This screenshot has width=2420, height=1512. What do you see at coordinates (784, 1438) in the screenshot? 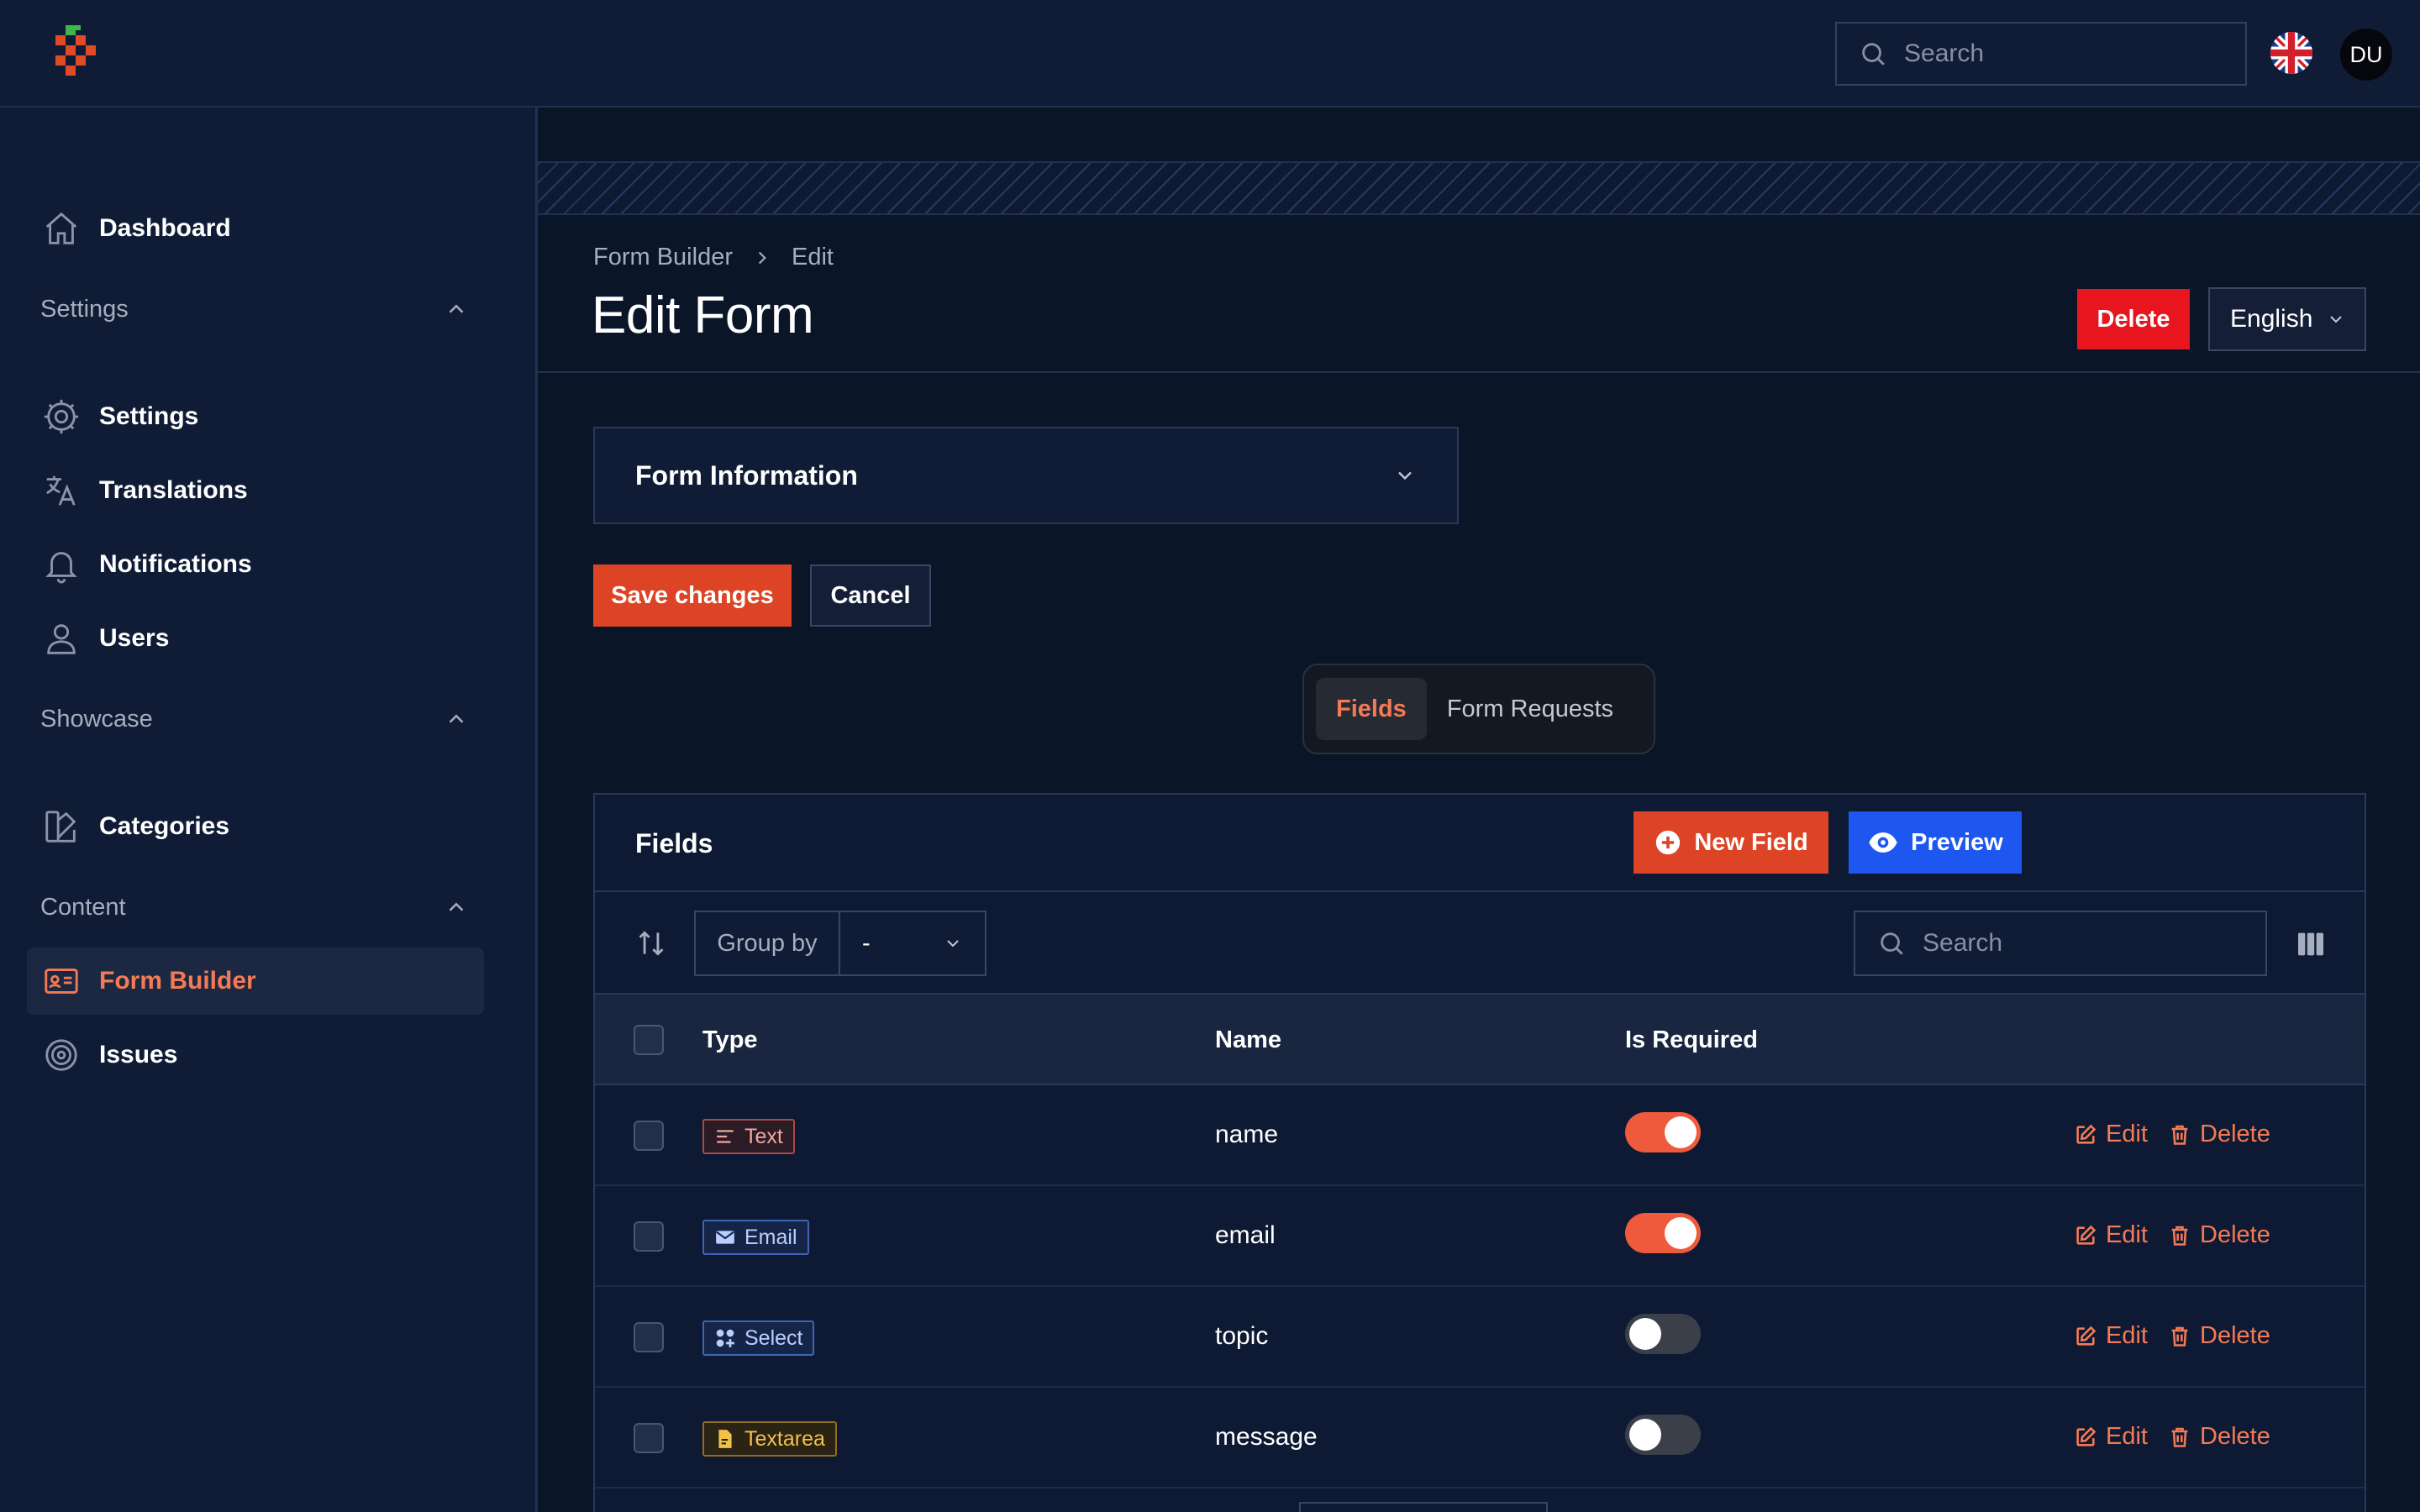
I see `type-label: Textarea` at bounding box center [784, 1438].